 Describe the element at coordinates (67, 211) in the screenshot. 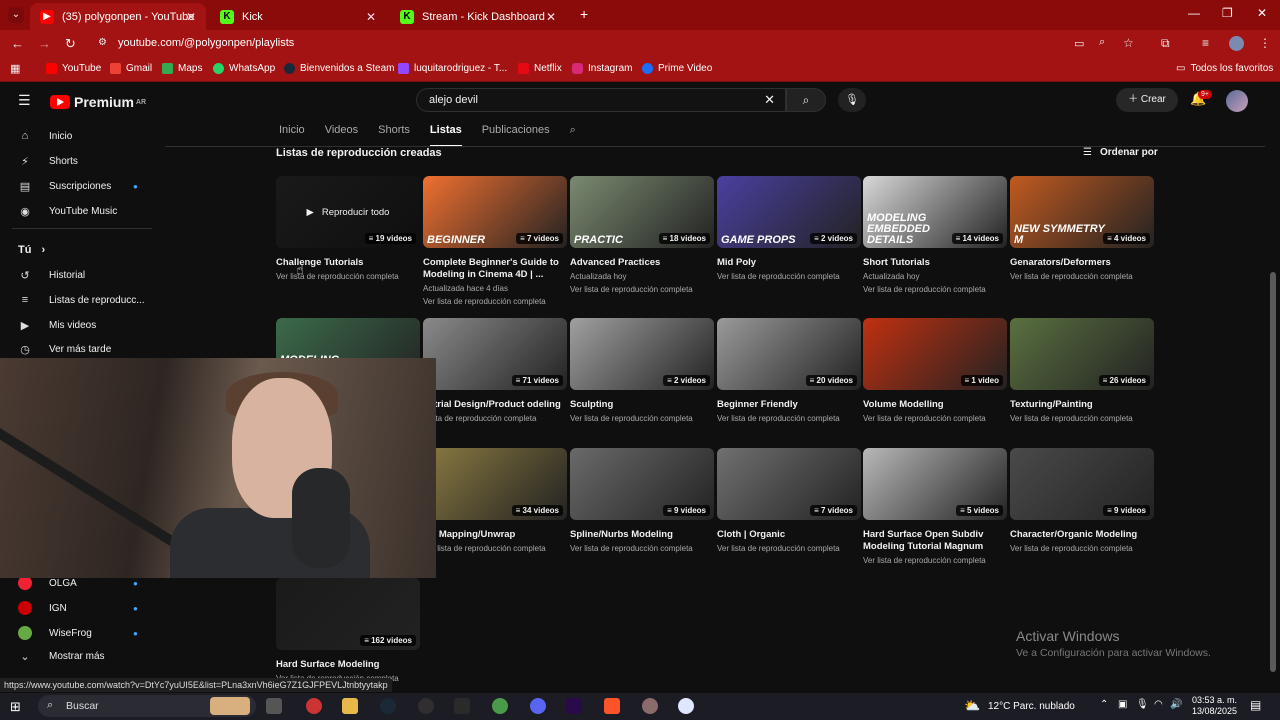

I see `sidebar-item-youtube-music: ◉ YouTube Music` at that location.